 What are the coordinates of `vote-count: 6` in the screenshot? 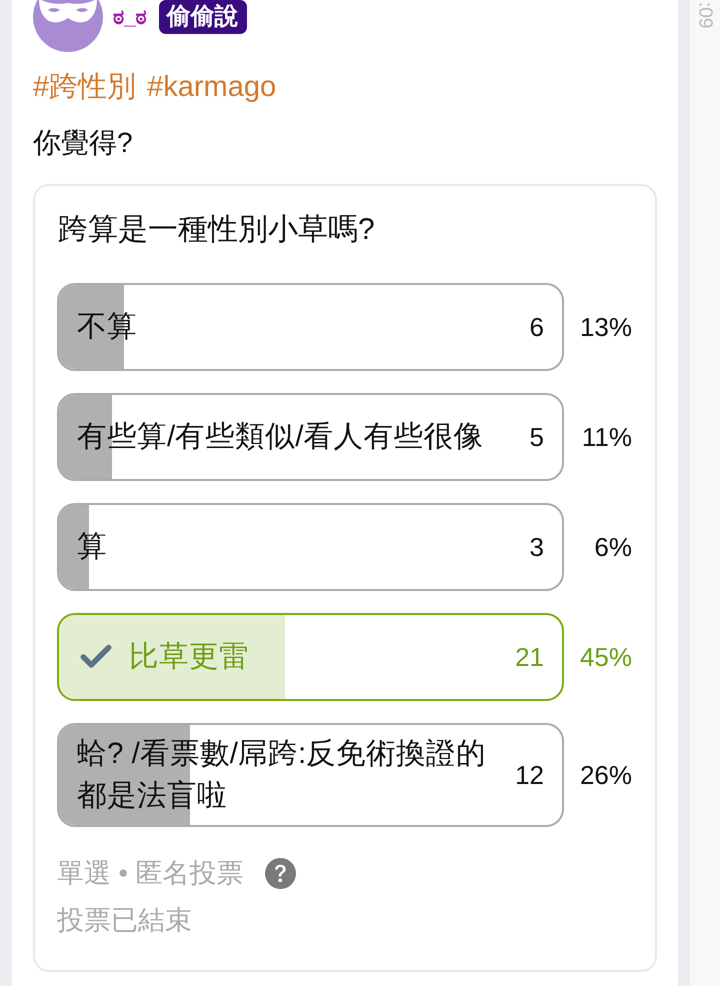 It's located at (537, 327).